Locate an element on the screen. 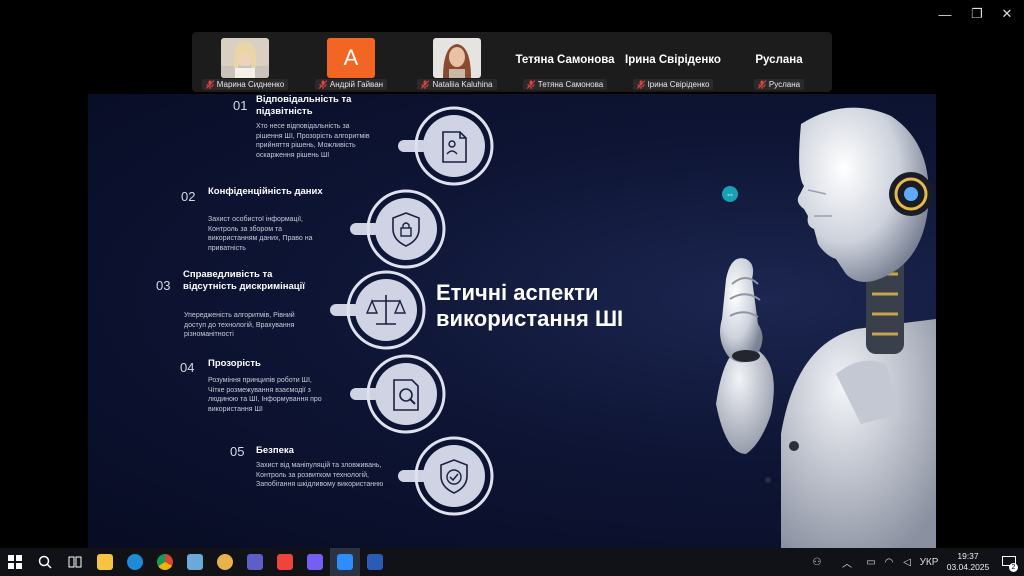 This screenshot has height=576, width=1024. participant-tile: Руслана Руслана is located at coordinates (779, 62).